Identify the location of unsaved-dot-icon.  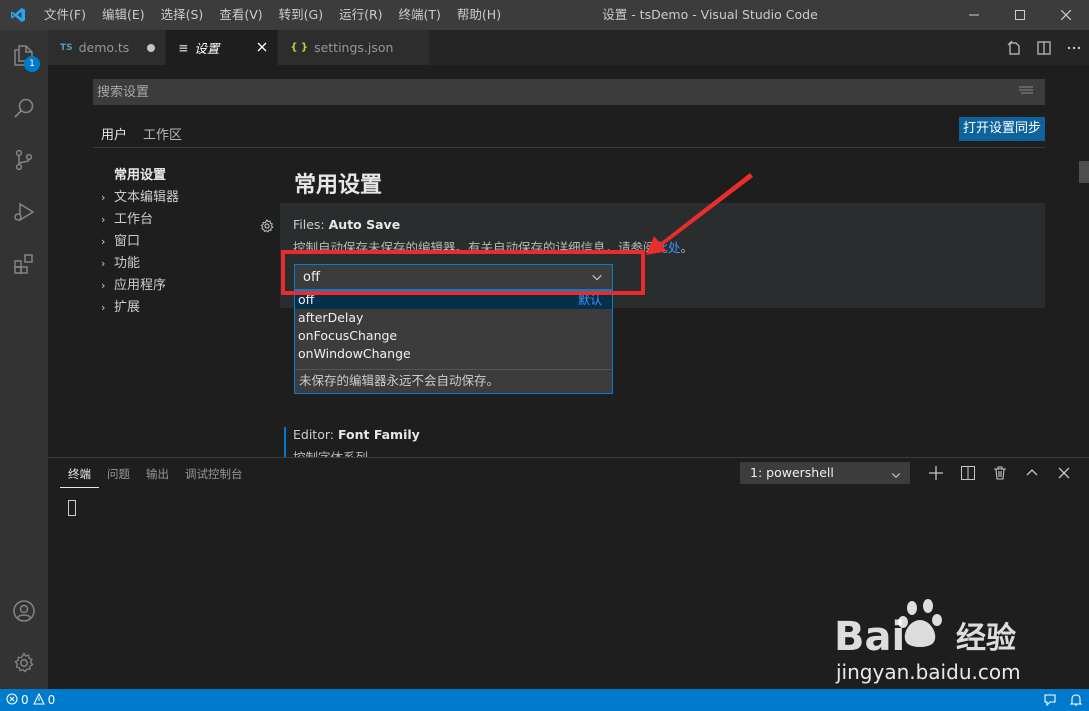
(151, 47).